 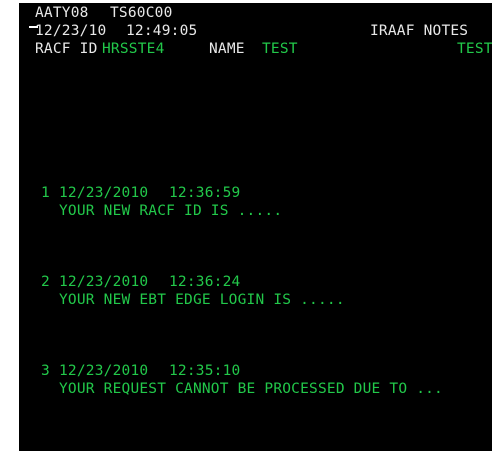 What do you see at coordinates (162, 31) in the screenshot?
I see `header-time: 12:49:05` at bounding box center [162, 31].